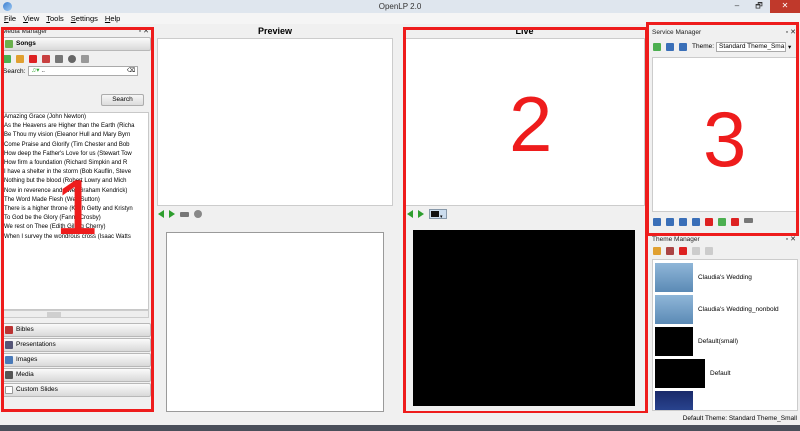 The width and height of the screenshot is (800, 431). Describe the element at coordinates (720, 373) in the screenshot. I see `theme-name: Default` at that location.